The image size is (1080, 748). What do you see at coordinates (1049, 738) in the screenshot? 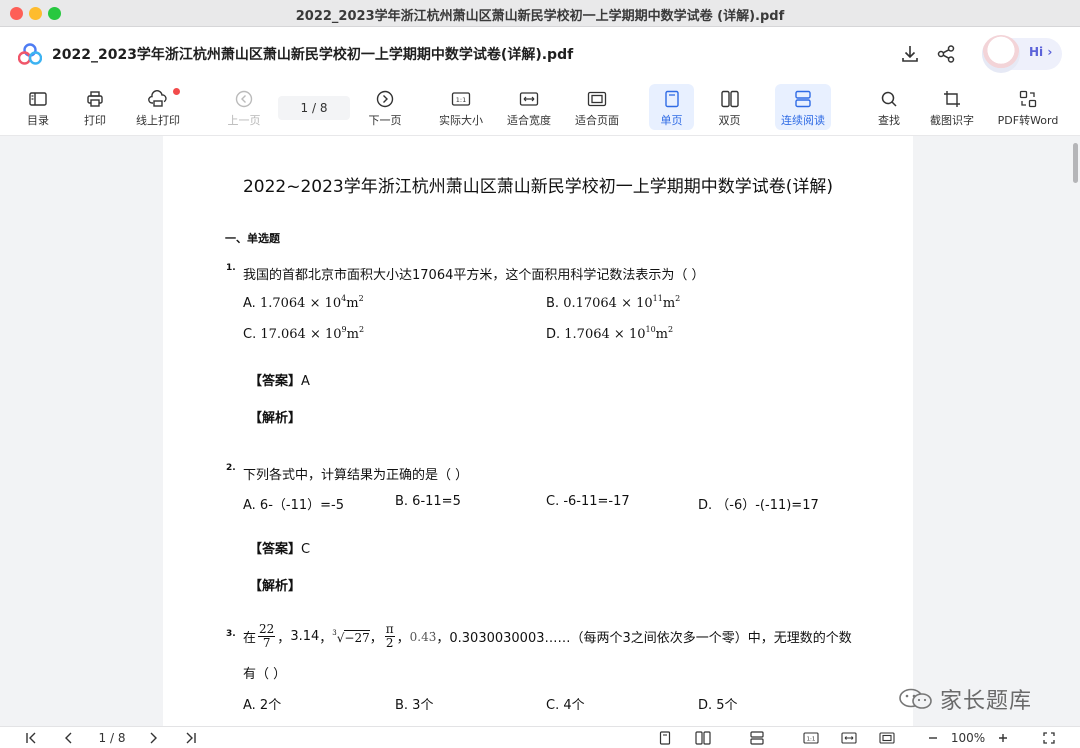
I see `fullscreen-icon` at bounding box center [1049, 738].